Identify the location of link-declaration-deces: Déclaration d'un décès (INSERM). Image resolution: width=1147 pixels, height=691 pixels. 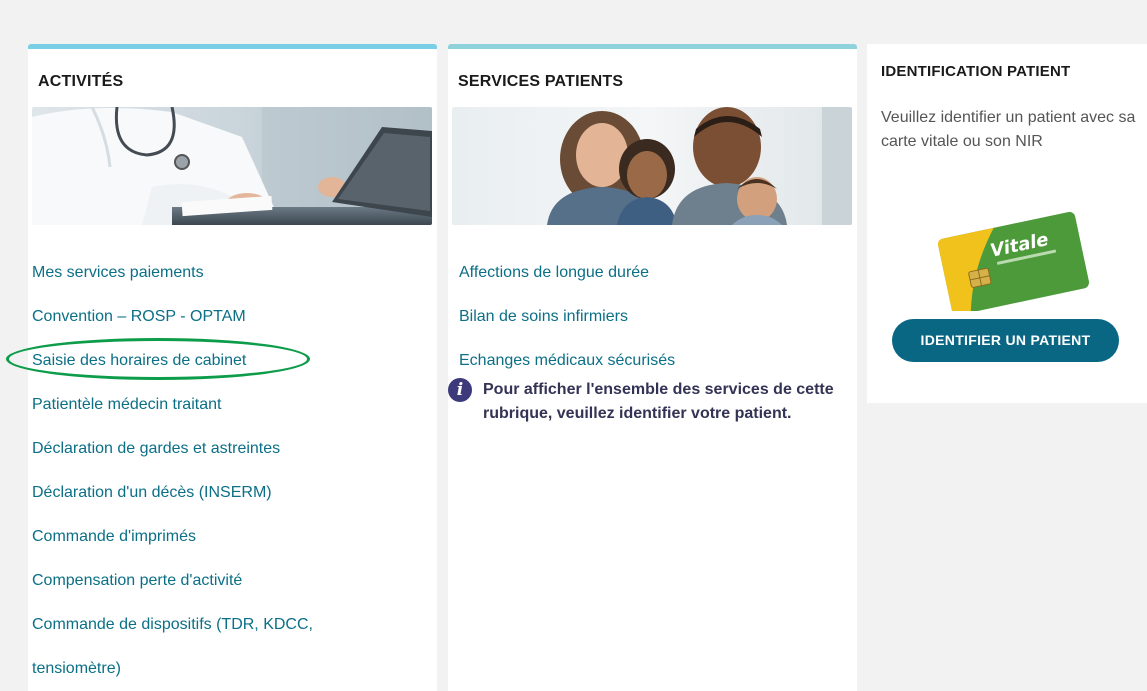
(172, 501).